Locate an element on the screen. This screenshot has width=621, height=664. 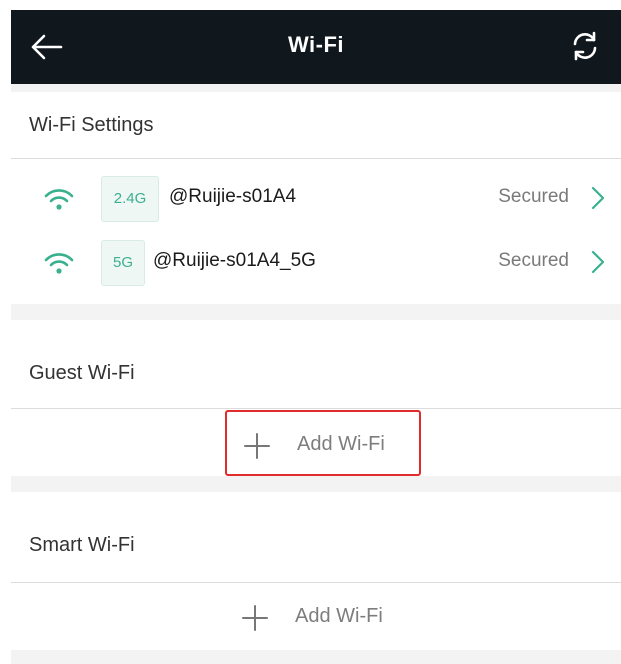
section-title: Smart Wi-Fi is located at coordinates (82, 545).